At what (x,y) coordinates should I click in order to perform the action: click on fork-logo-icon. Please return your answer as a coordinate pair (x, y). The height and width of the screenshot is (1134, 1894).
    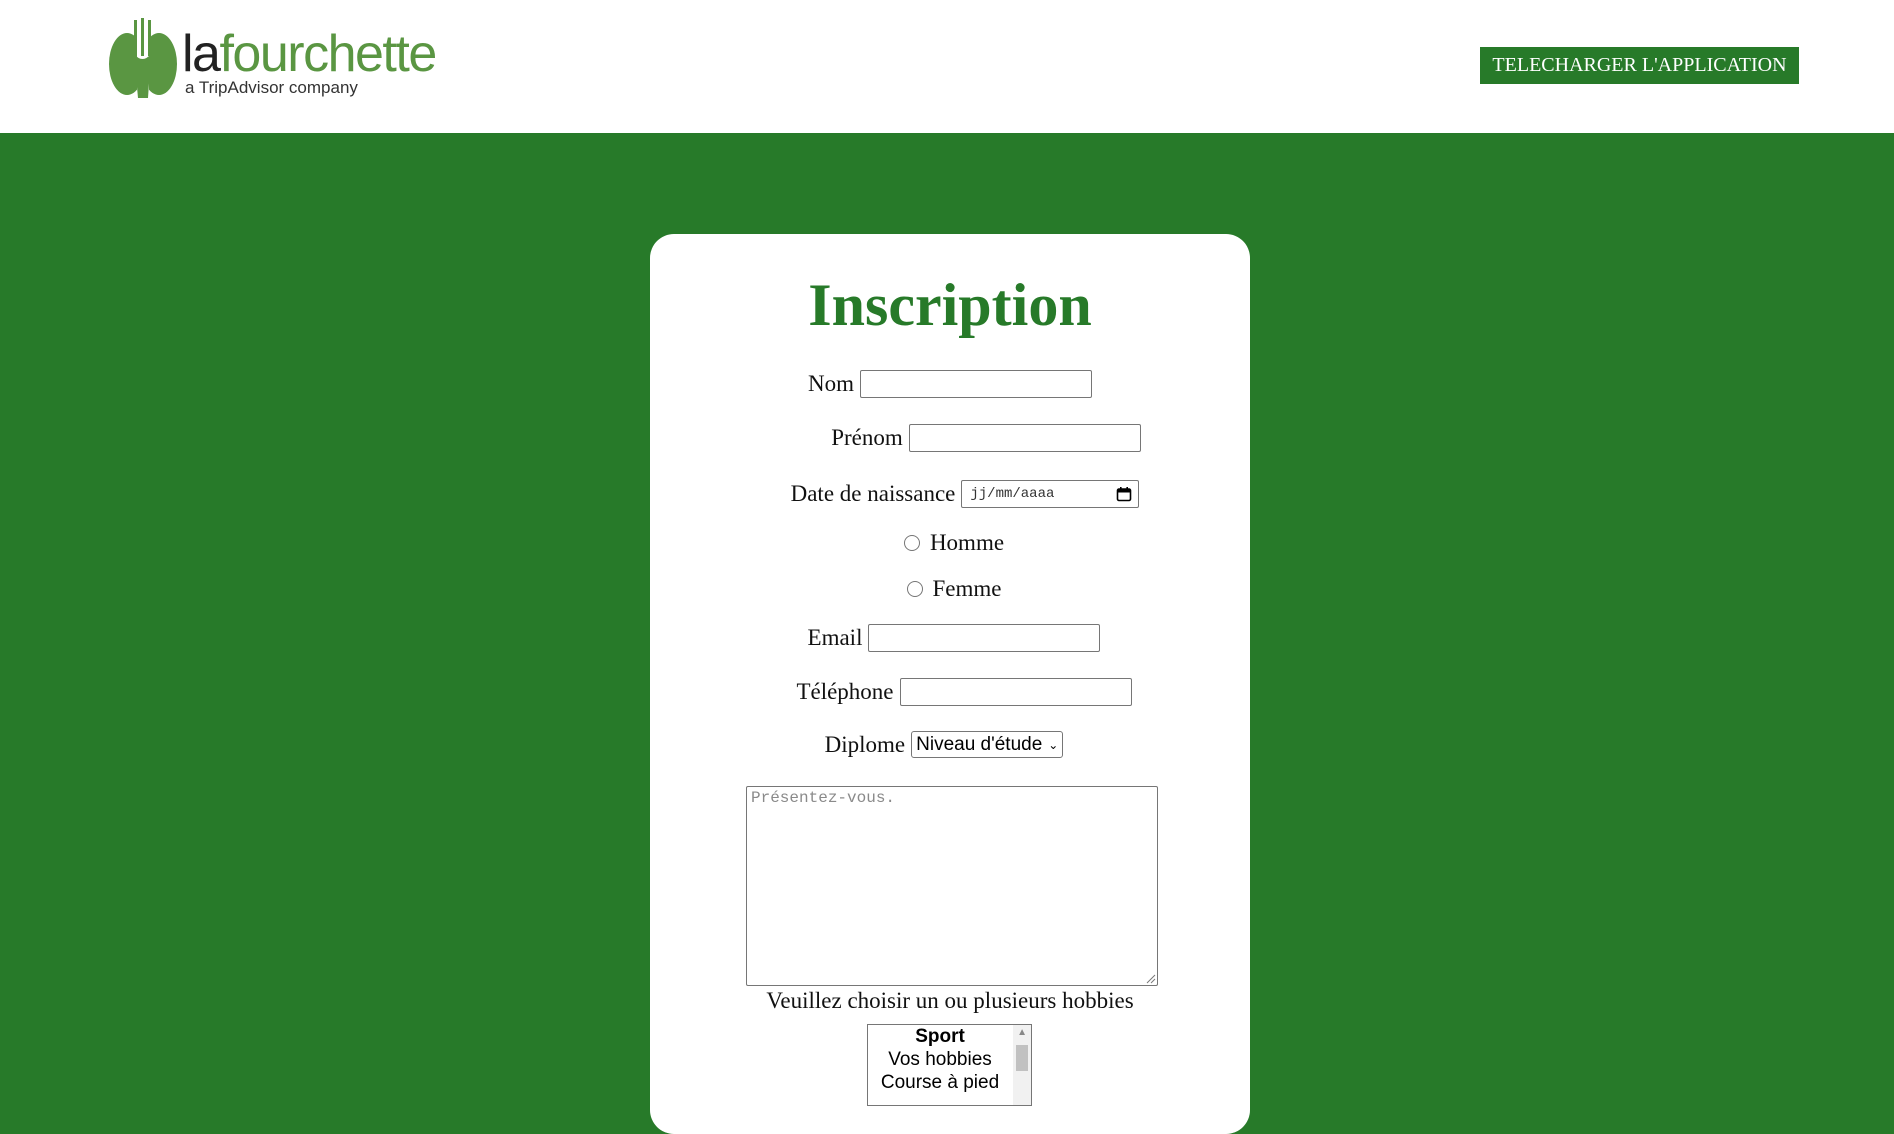
    Looking at the image, I should click on (143, 58).